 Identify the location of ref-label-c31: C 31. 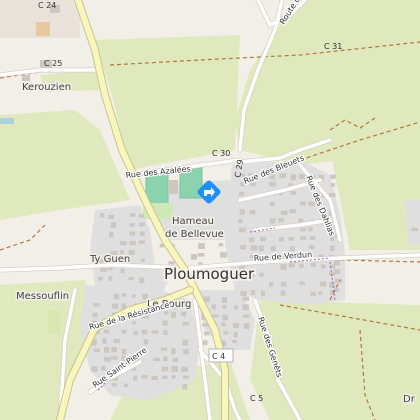
(333, 46).